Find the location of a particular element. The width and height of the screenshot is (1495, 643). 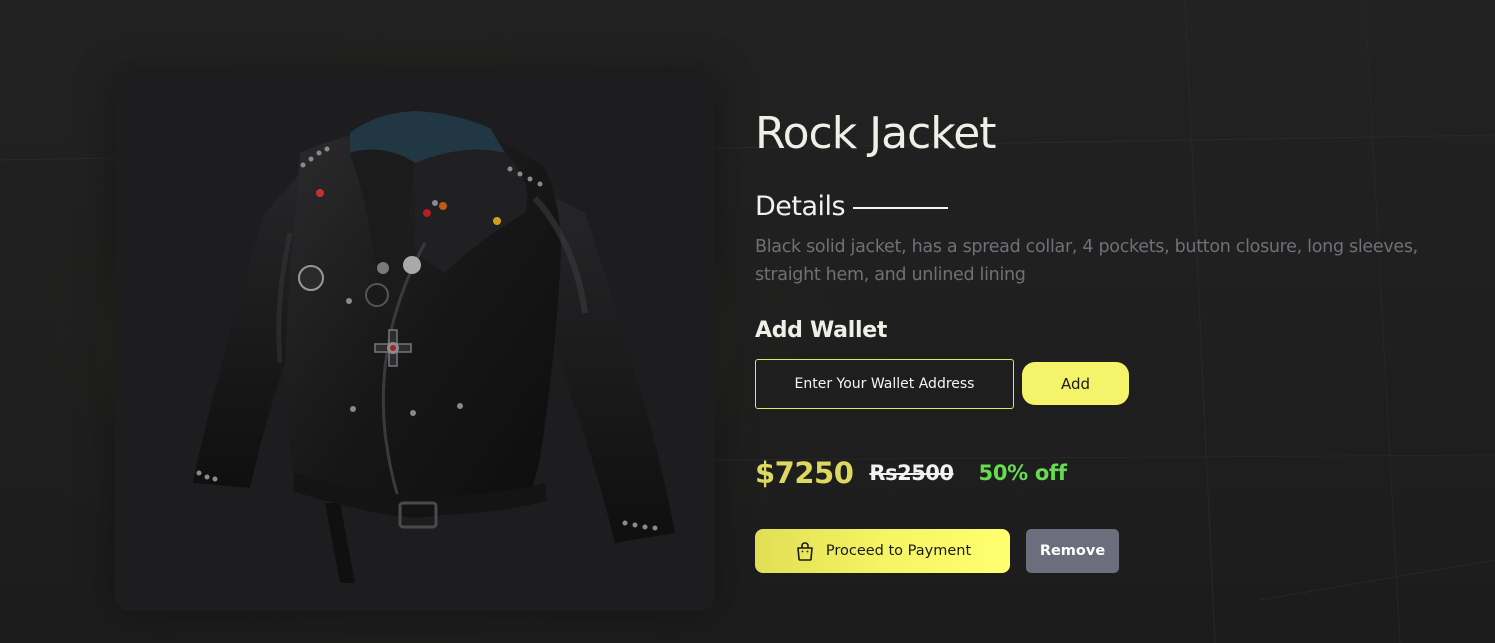

details-divider is located at coordinates (901, 207).